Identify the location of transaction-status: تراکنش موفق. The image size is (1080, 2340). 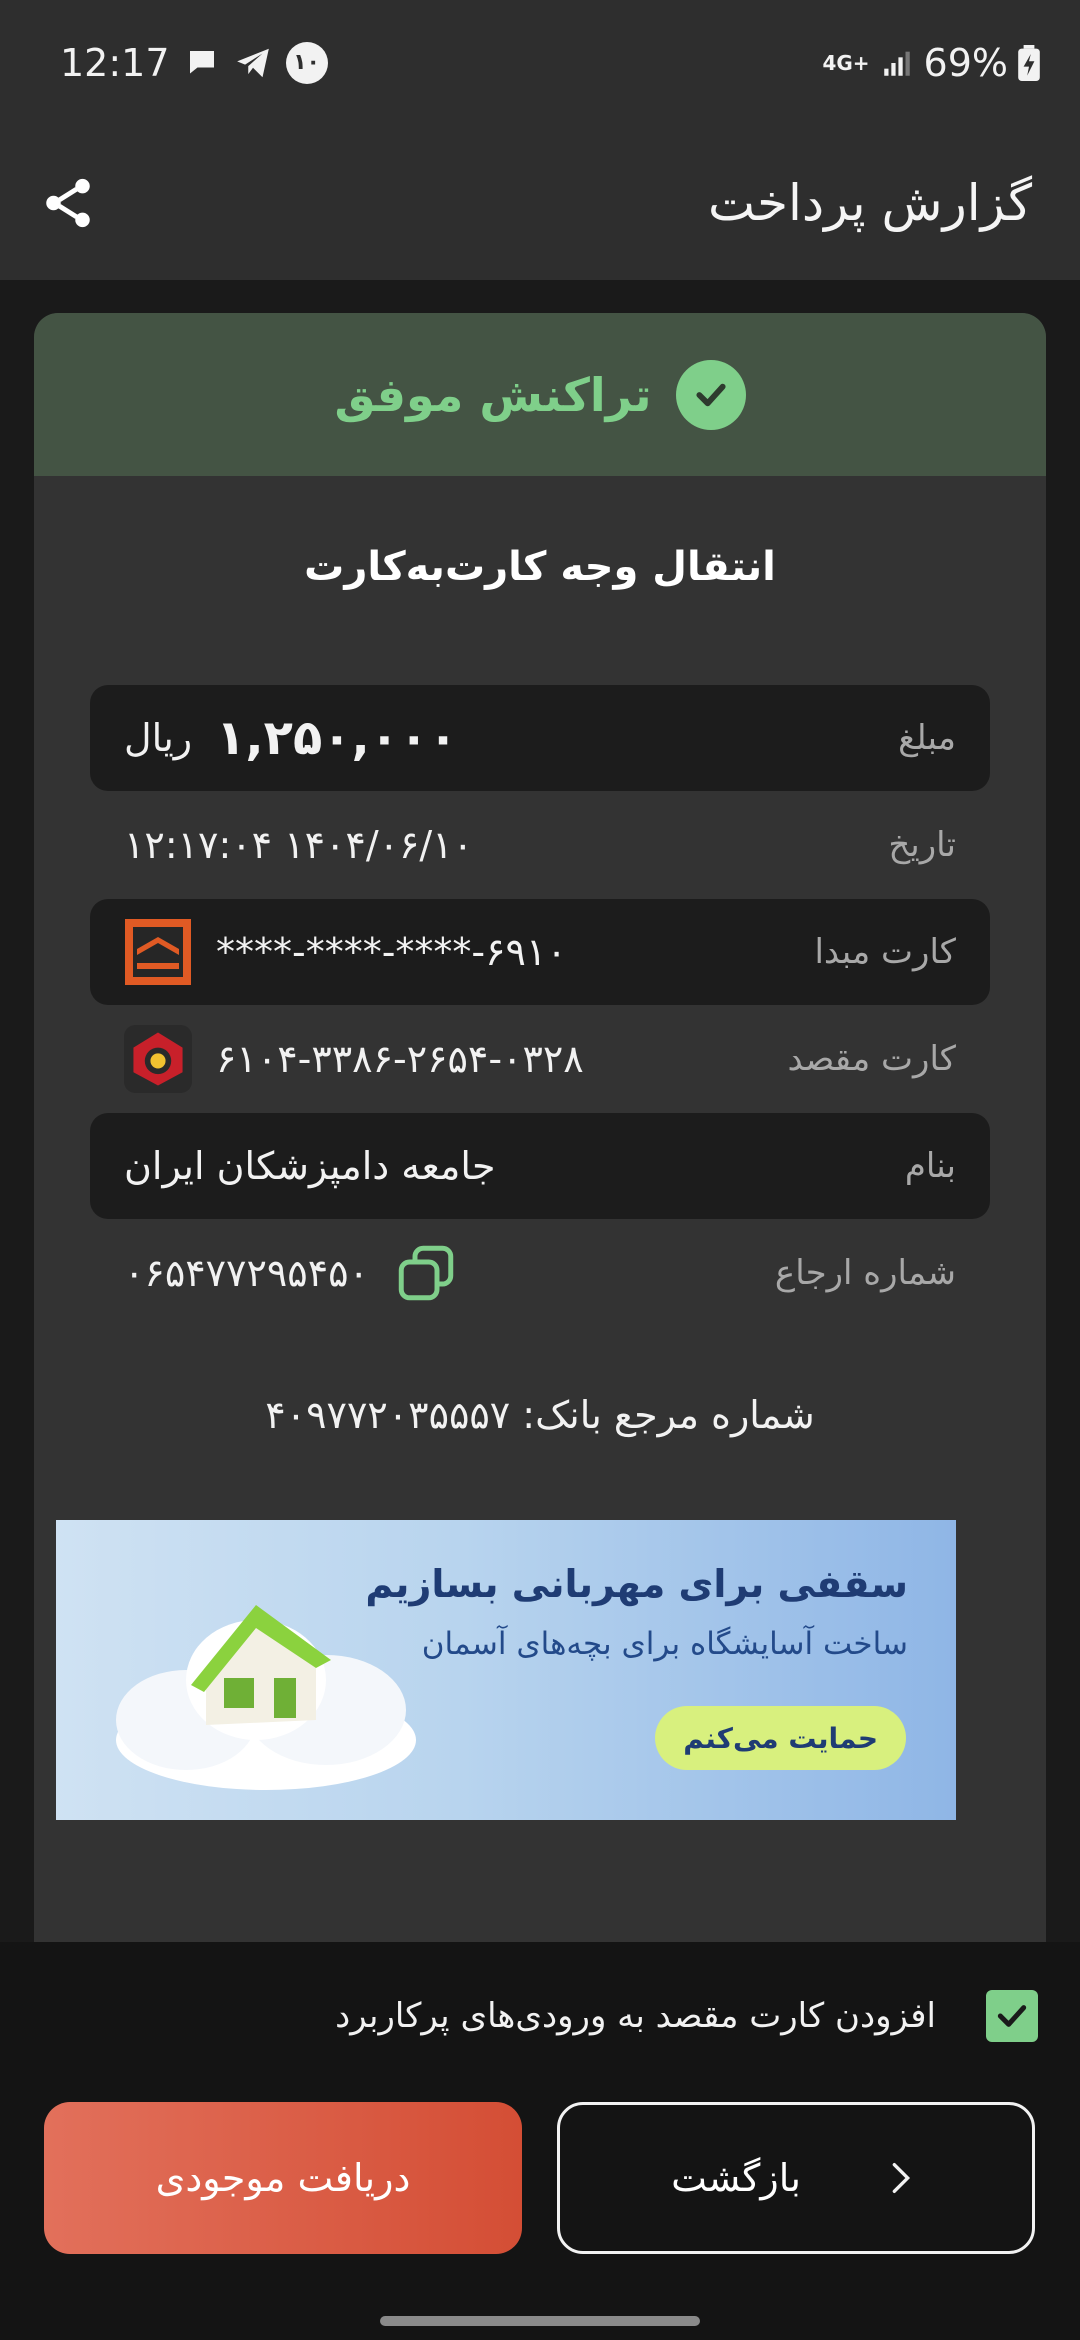
(493, 394).